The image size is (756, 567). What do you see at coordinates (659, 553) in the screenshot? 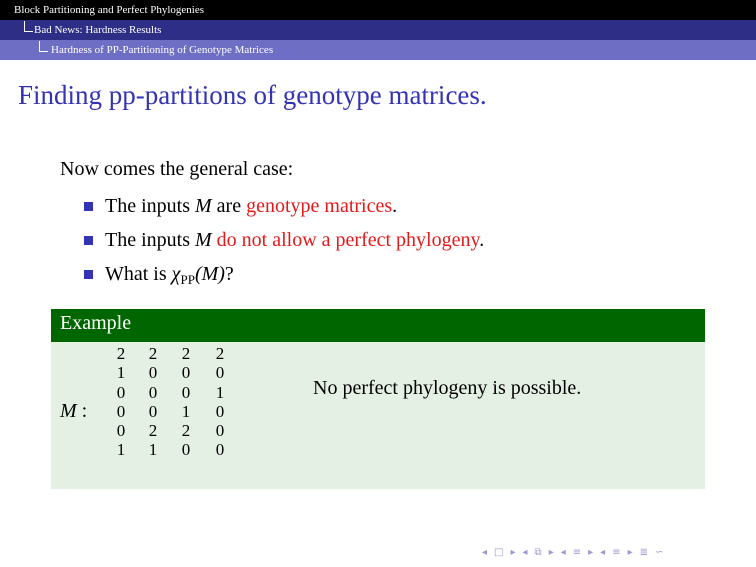
I see `search-icon: ∽` at bounding box center [659, 553].